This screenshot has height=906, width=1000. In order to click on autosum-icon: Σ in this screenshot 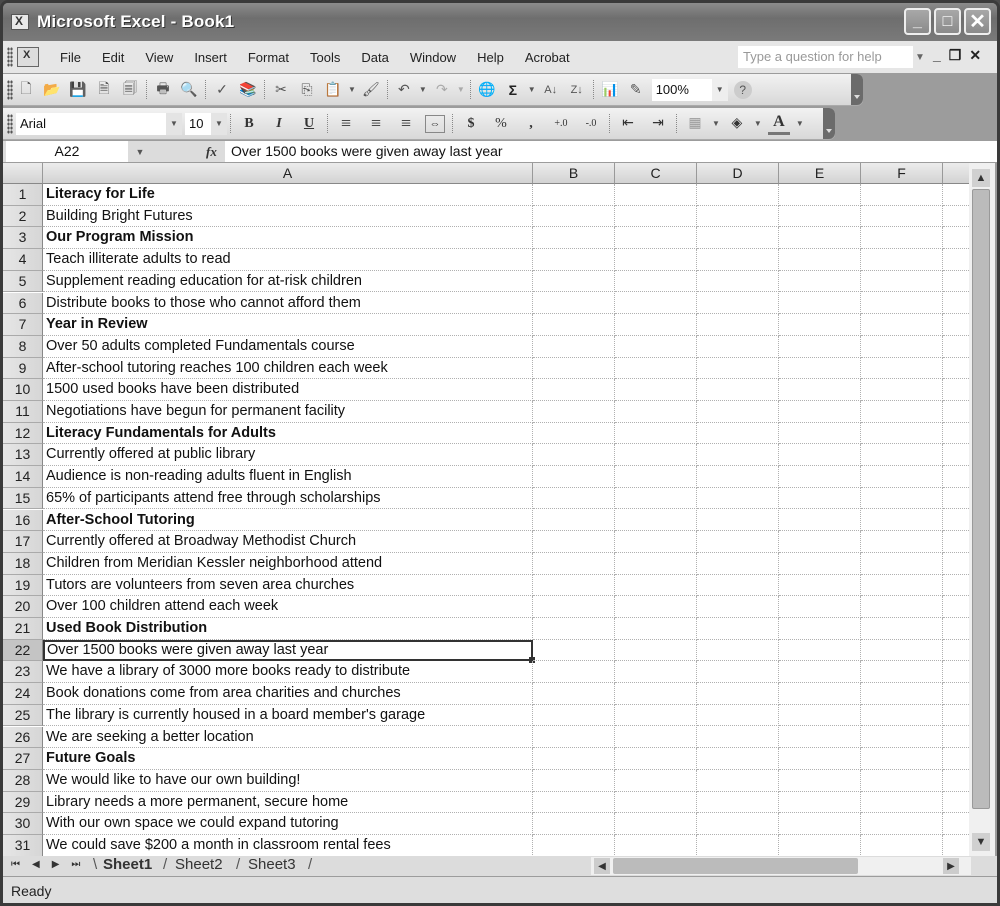, I will do `click(513, 90)`.